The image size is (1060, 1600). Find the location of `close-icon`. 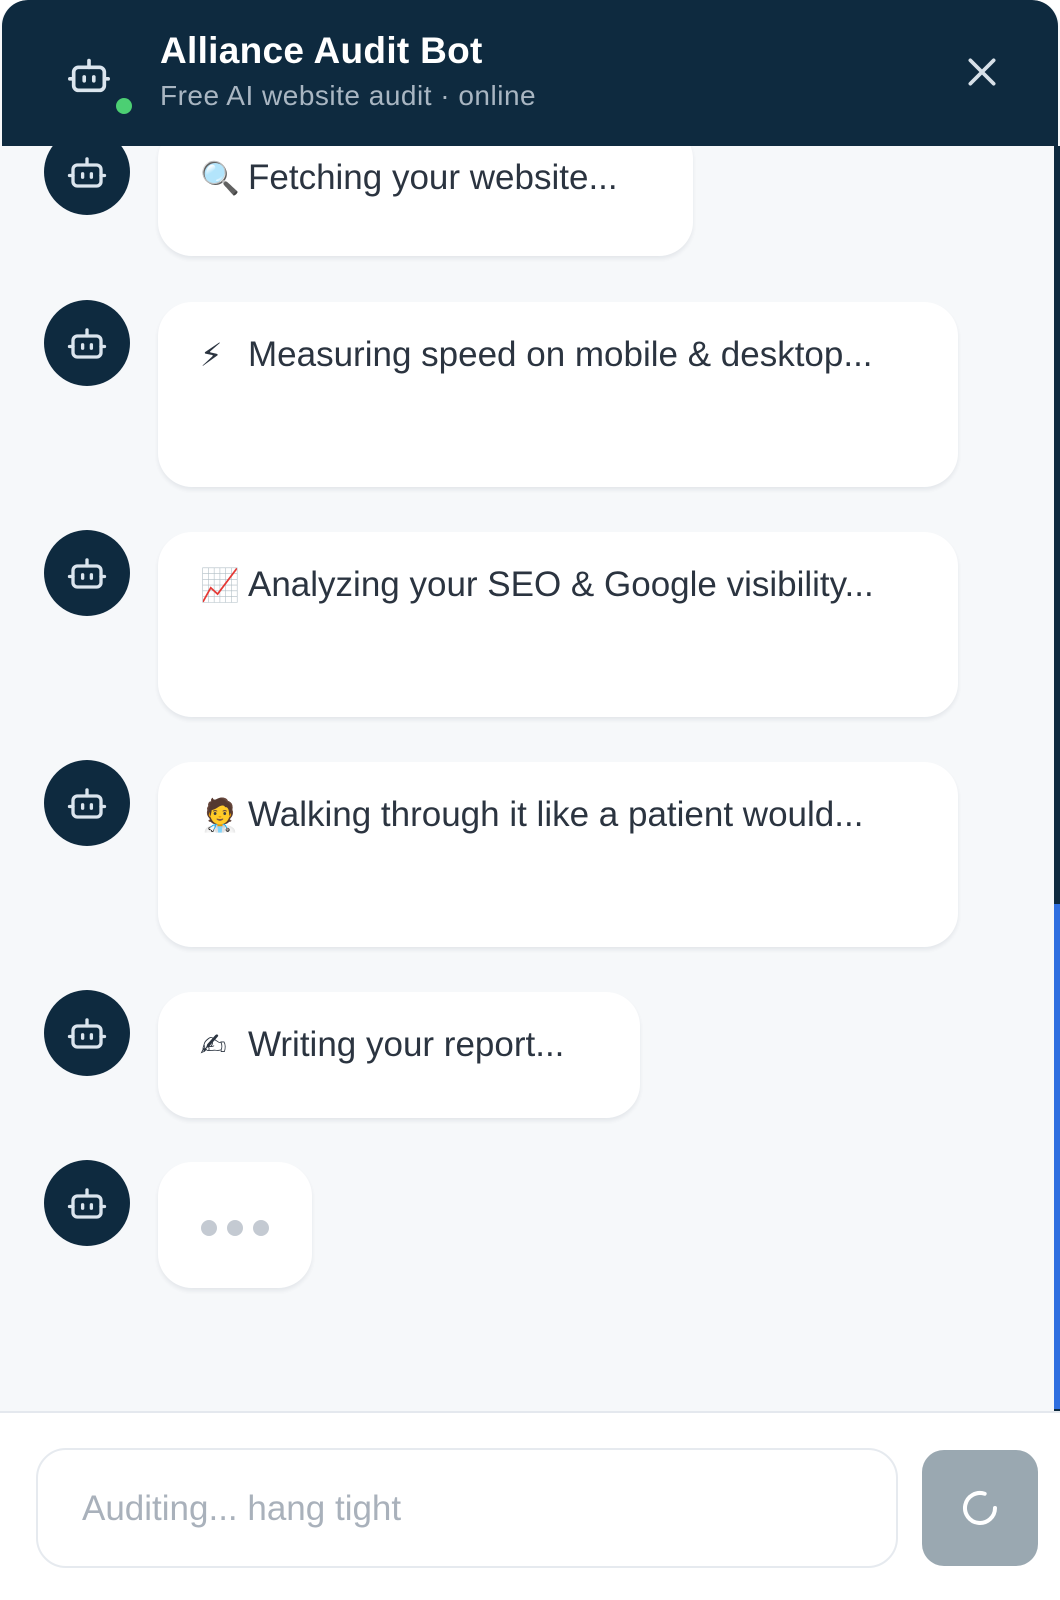

close-icon is located at coordinates (982, 72).